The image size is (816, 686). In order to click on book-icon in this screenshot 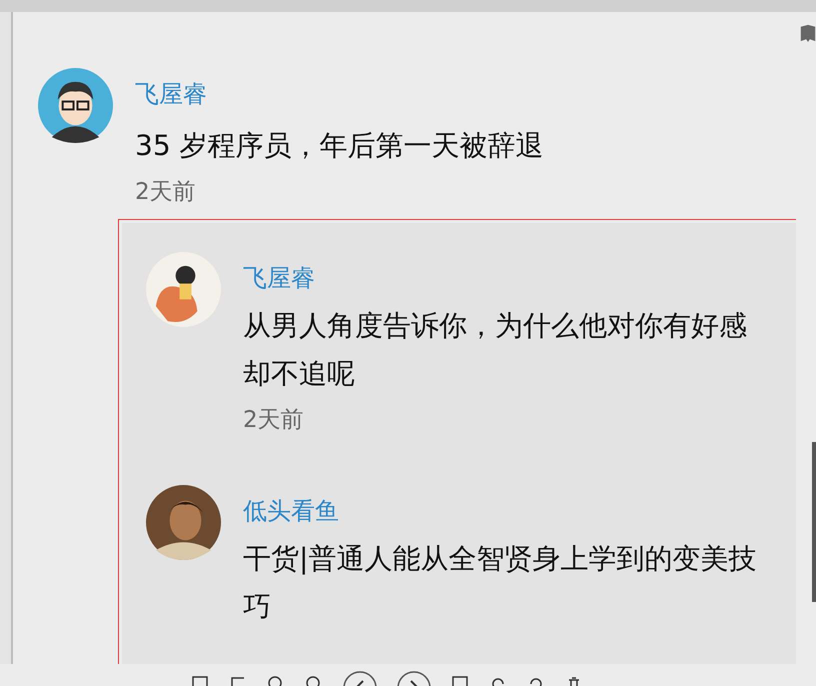, I will do `click(807, 33)`.